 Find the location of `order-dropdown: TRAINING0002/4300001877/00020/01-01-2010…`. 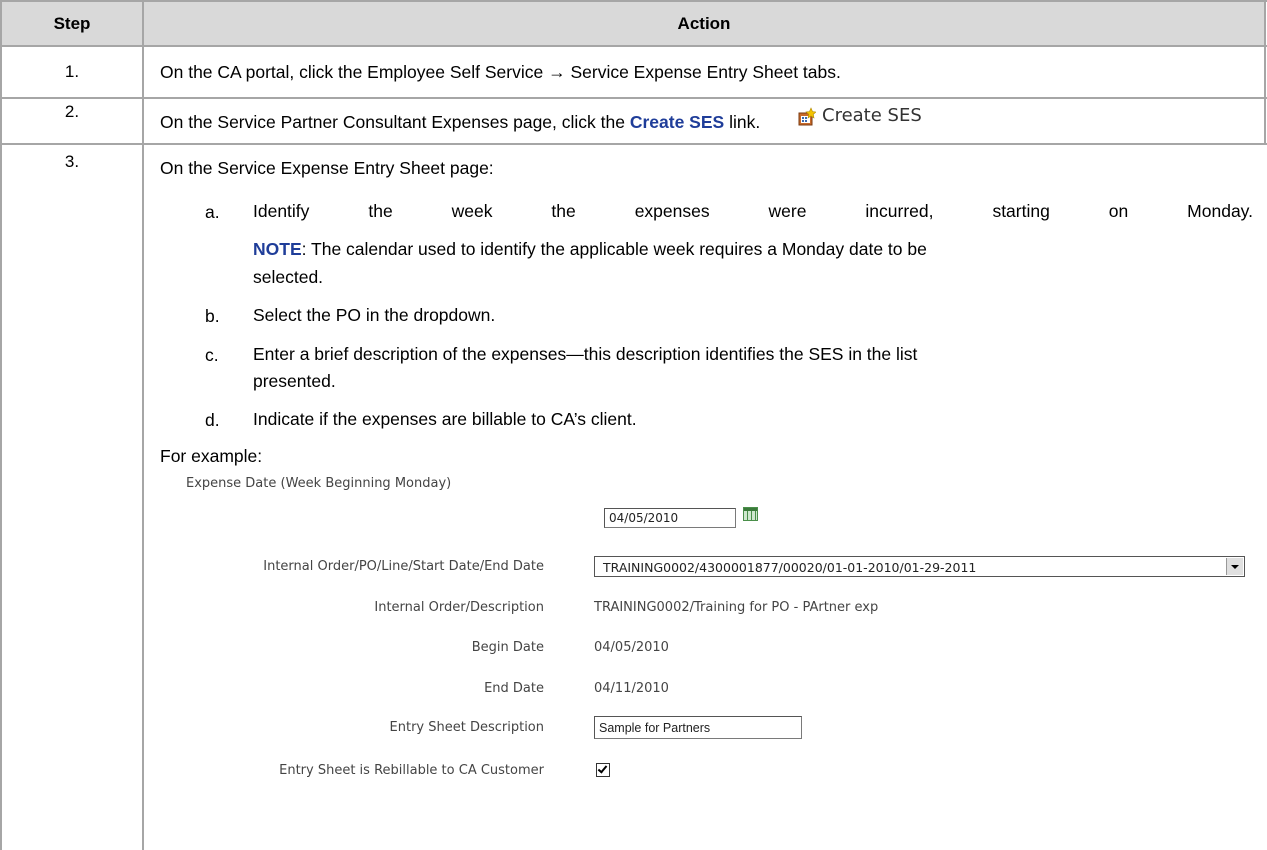

order-dropdown: TRAINING0002/4300001877/00020/01-01-2010… is located at coordinates (919, 566).